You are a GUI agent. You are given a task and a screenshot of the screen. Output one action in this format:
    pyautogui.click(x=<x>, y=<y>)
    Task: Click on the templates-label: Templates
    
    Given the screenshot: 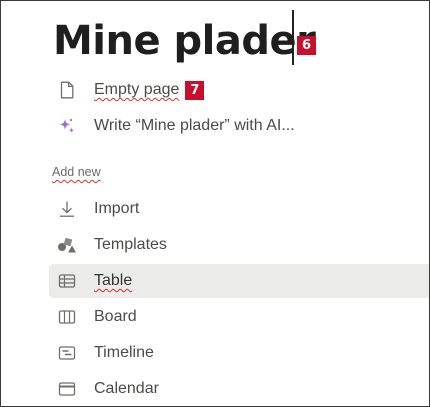 What is the action you would take?
    pyautogui.click(x=130, y=244)
    